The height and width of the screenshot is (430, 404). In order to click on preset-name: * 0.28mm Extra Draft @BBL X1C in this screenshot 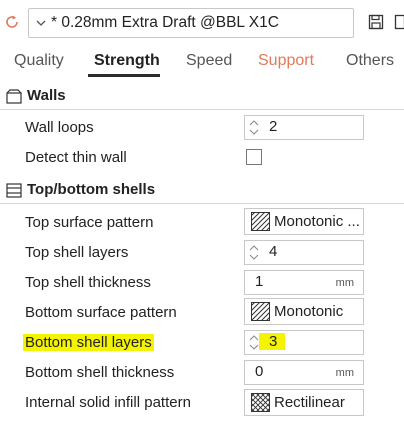, I will do `click(165, 22)`.